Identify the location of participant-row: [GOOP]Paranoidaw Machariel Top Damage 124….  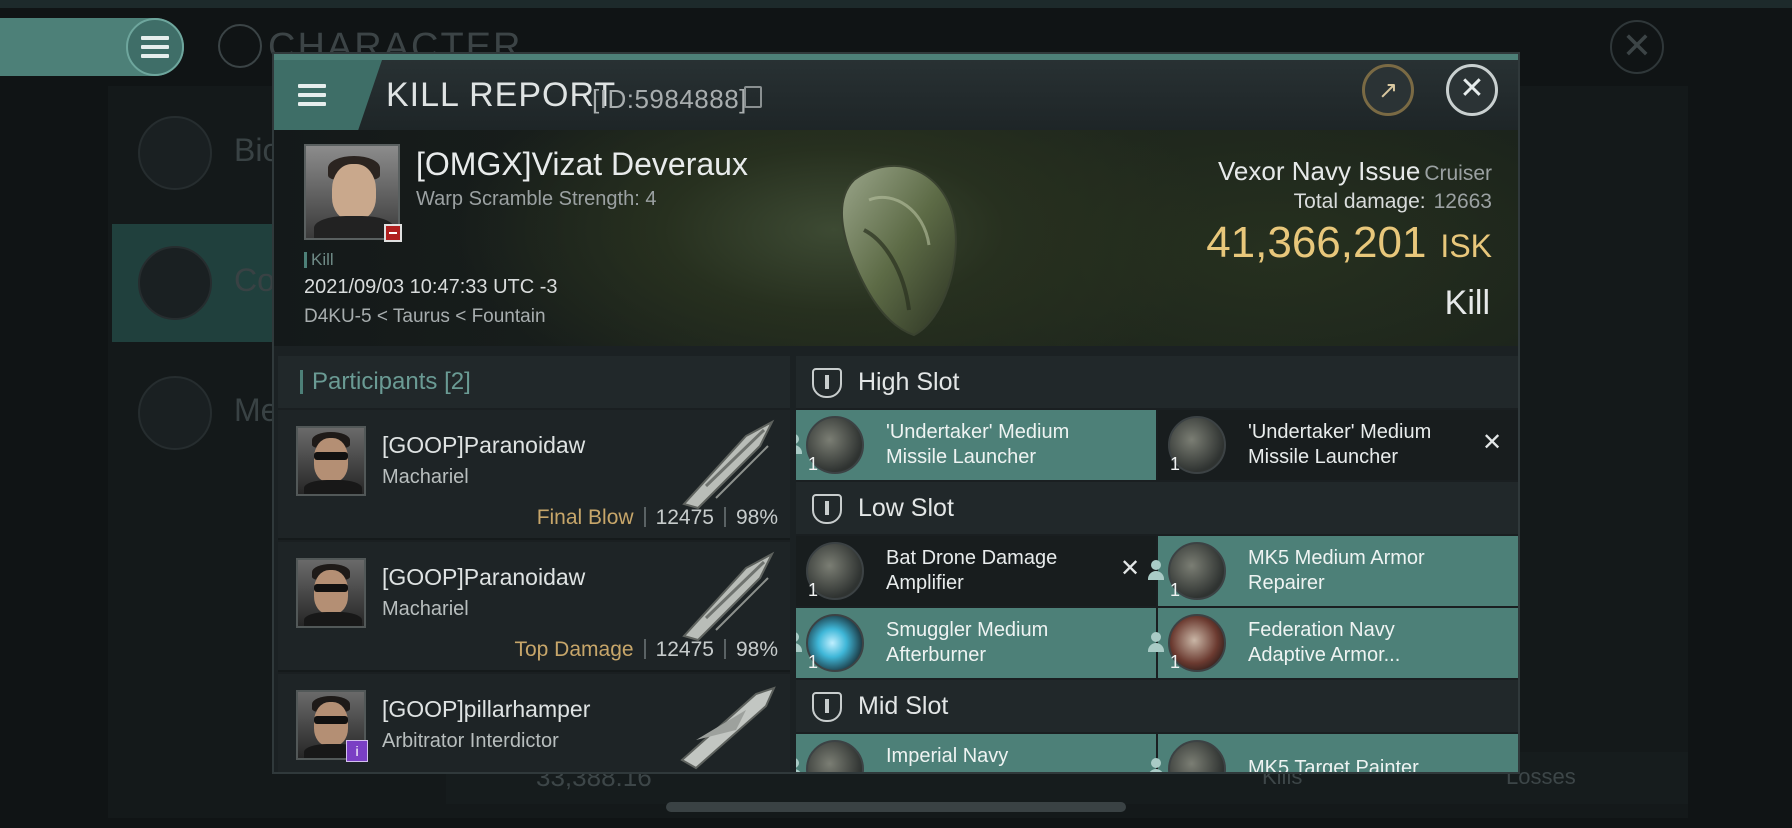
(534, 607).